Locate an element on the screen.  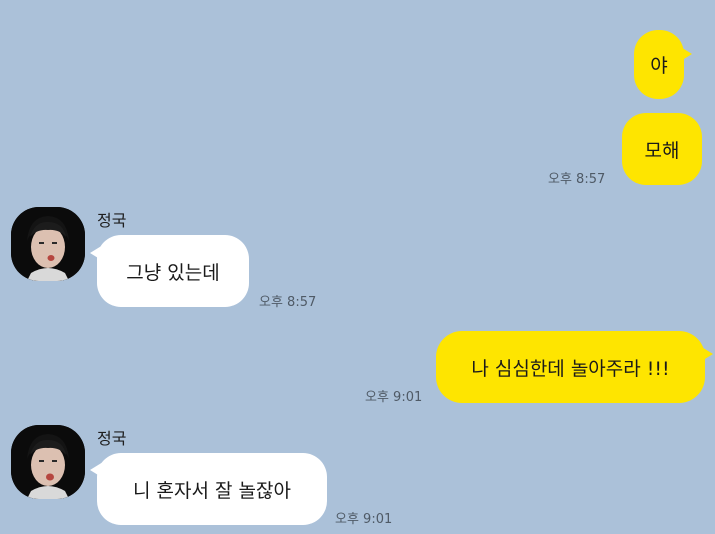
my-message-bubble: 야 is located at coordinates (659, 64).